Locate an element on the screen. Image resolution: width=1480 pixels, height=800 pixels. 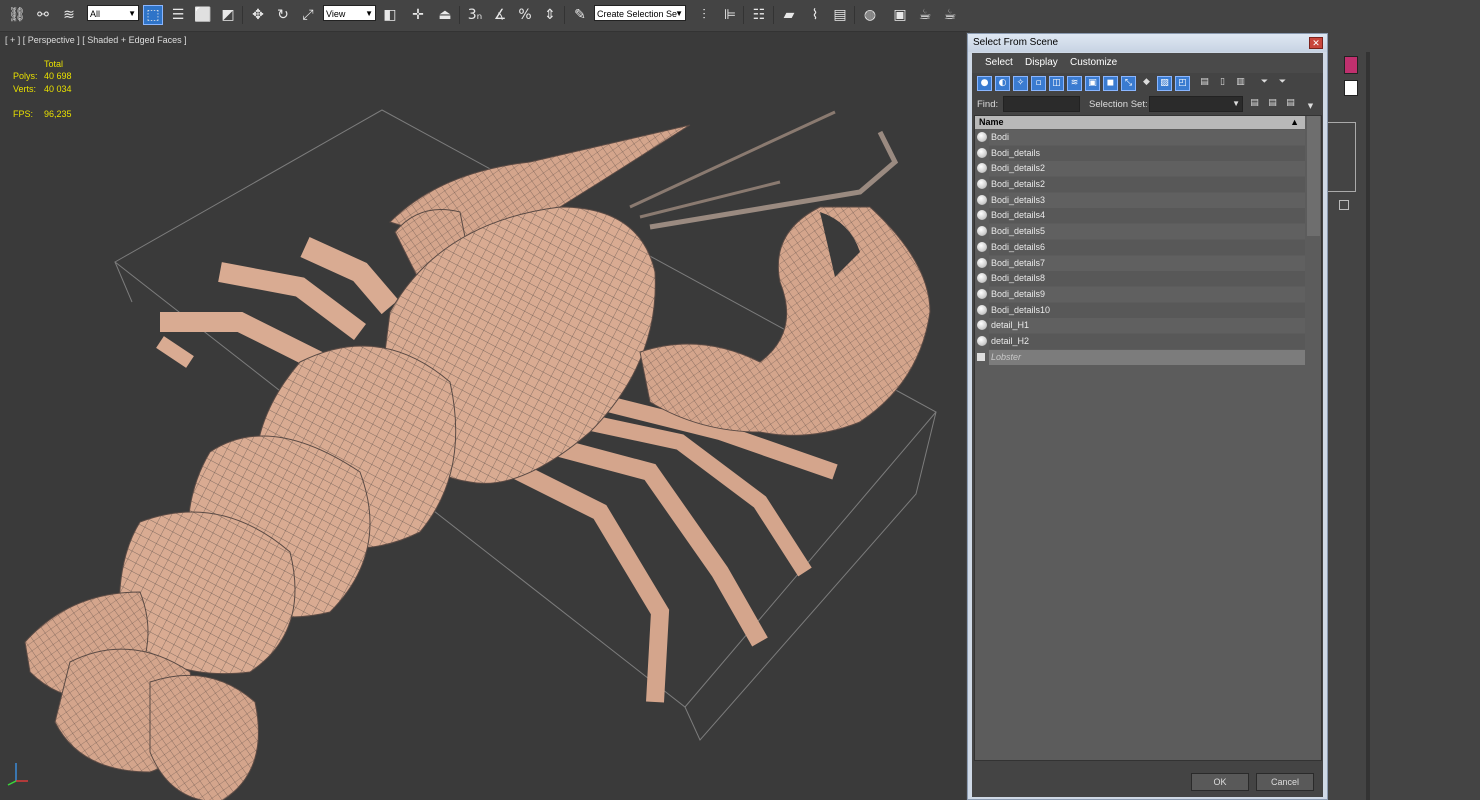
display-bones-icon: ⤡ is located at coordinates (1128, 83).